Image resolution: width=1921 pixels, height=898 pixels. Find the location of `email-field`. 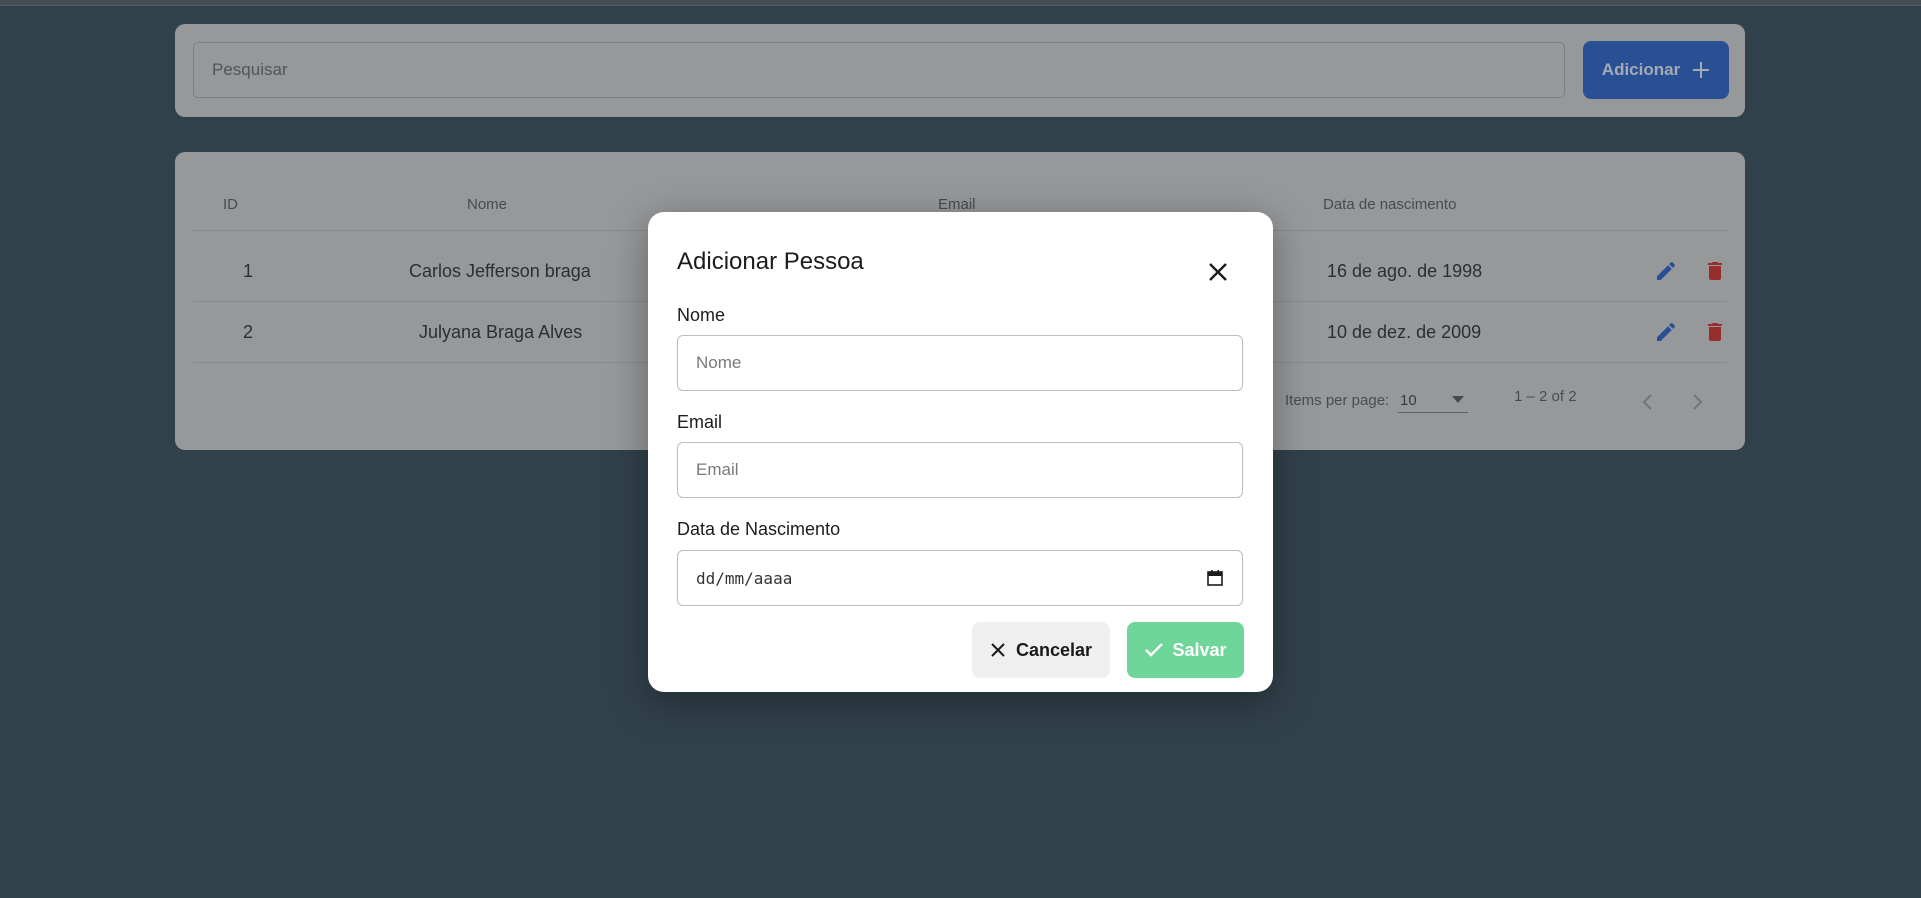

email-field is located at coordinates (960, 470).